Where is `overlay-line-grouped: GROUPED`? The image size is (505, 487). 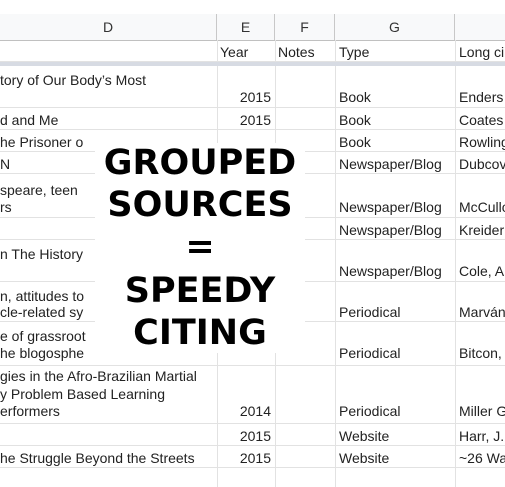 overlay-line-grouped: GROUPED is located at coordinates (200, 163).